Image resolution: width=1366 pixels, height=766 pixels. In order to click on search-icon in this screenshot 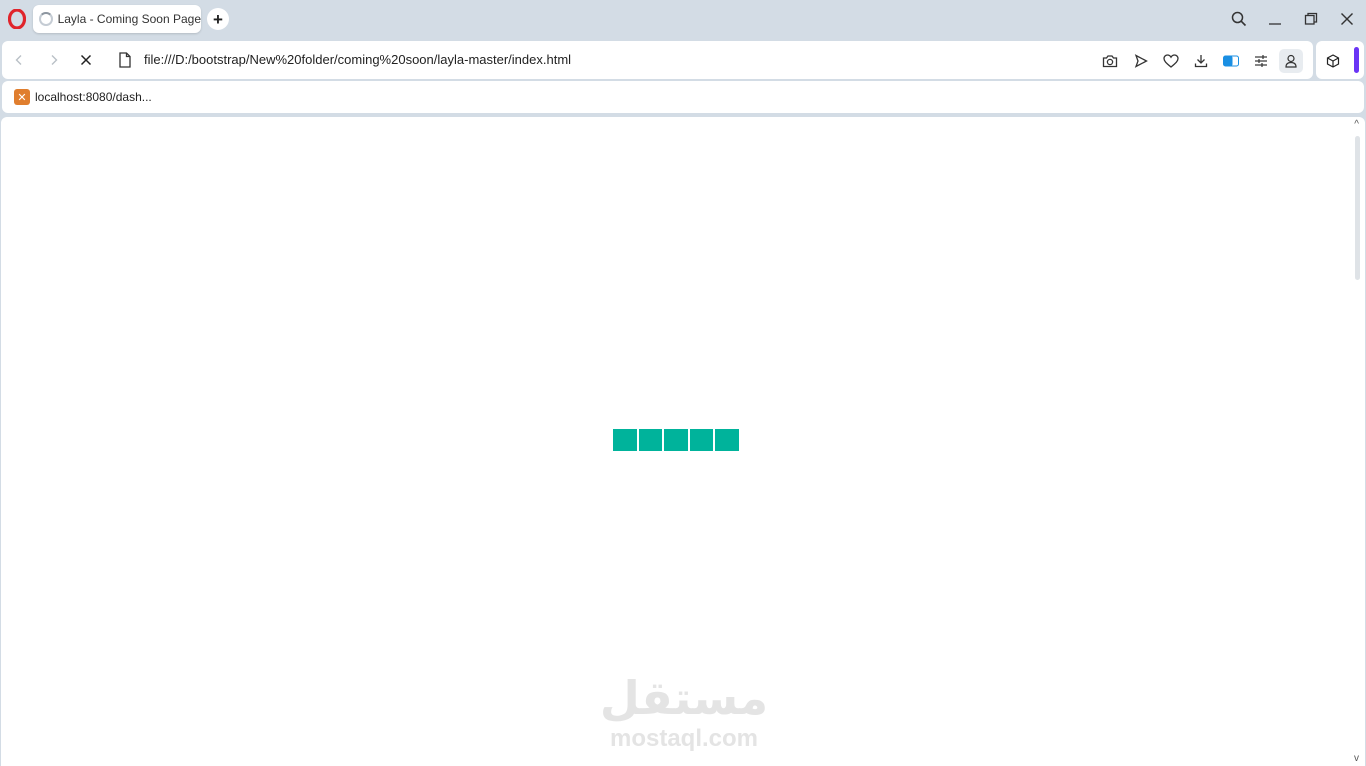, I will do `click(1239, 19)`.